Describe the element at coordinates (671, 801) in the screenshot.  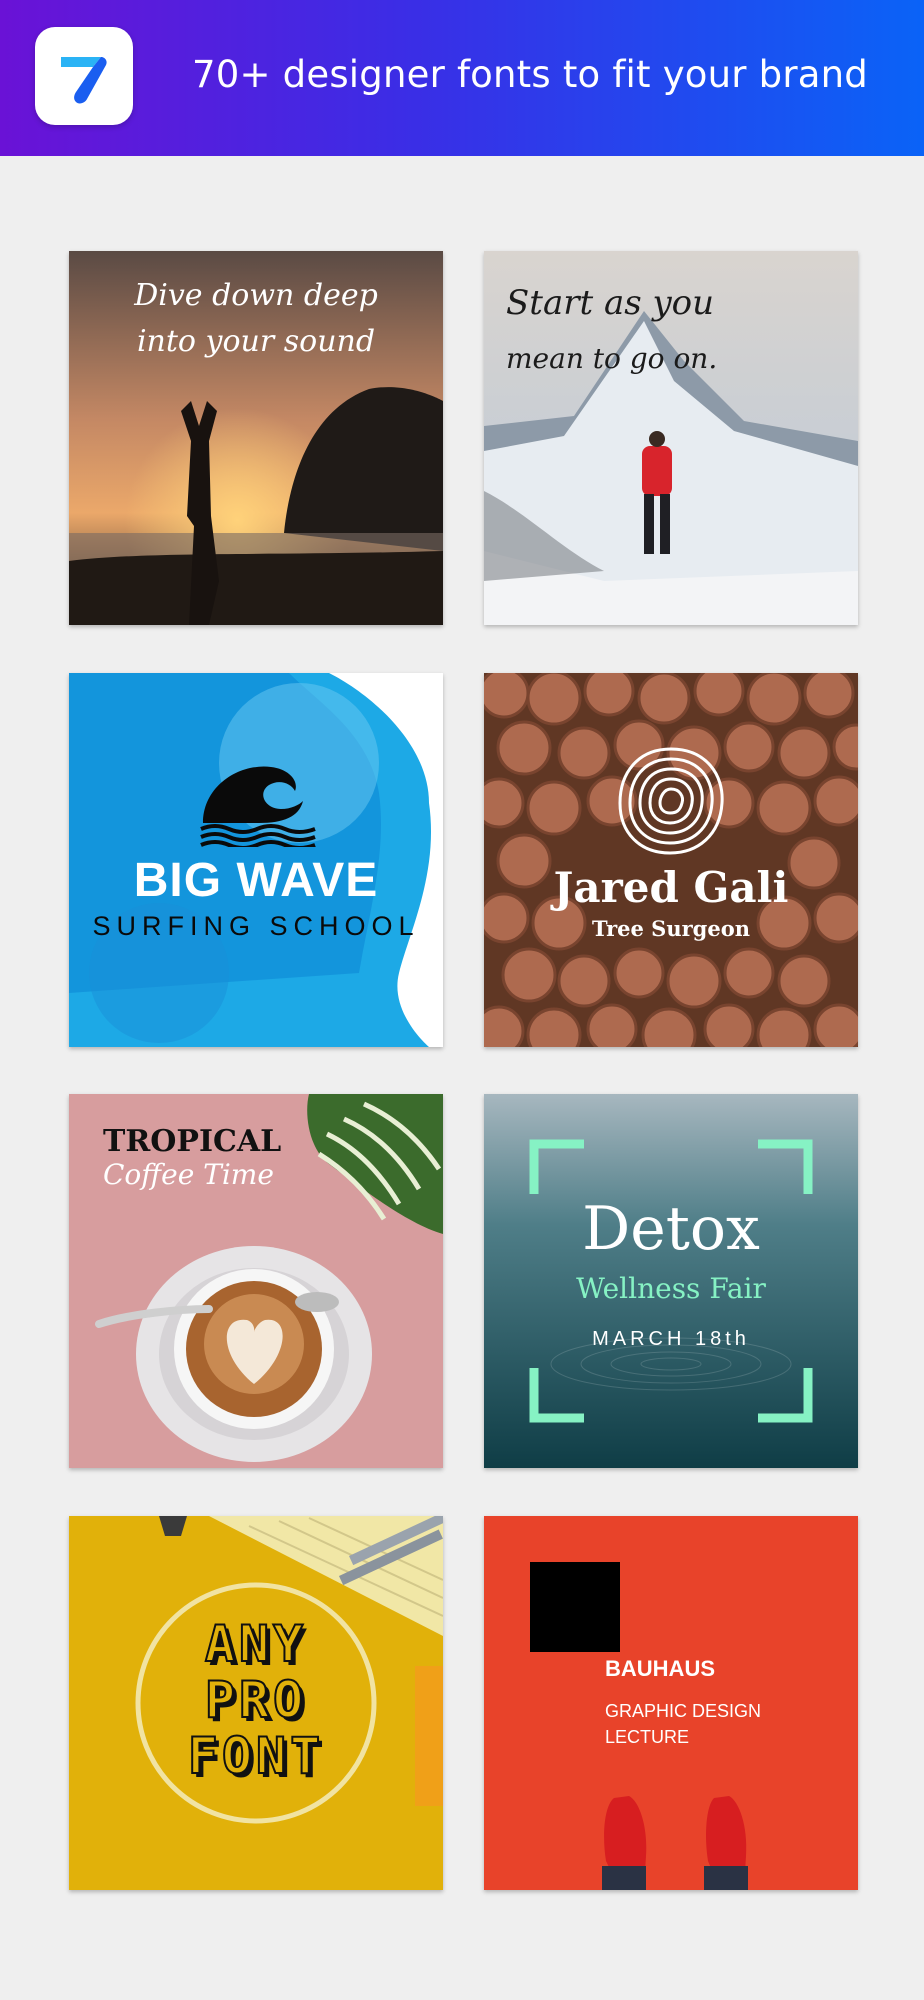
I see `tree-rings-icon` at that location.